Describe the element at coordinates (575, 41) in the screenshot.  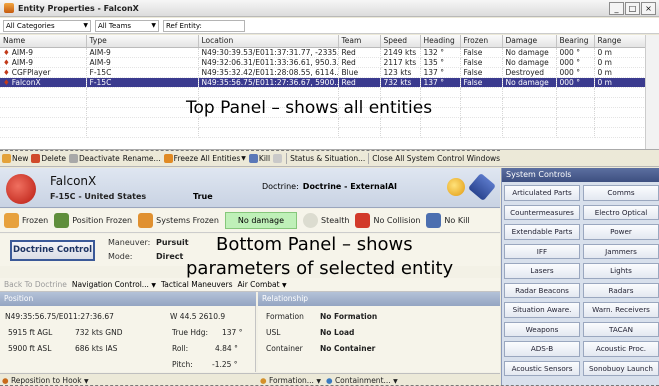
I see `column-header: Bearing` at that location.